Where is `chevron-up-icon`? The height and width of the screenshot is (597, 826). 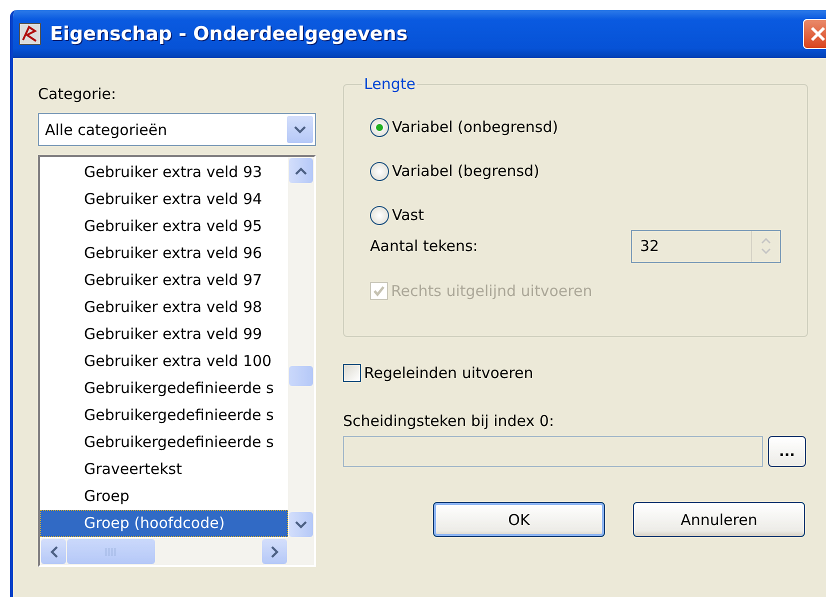
chevron-up-icon is located at coordinates (301, 170).